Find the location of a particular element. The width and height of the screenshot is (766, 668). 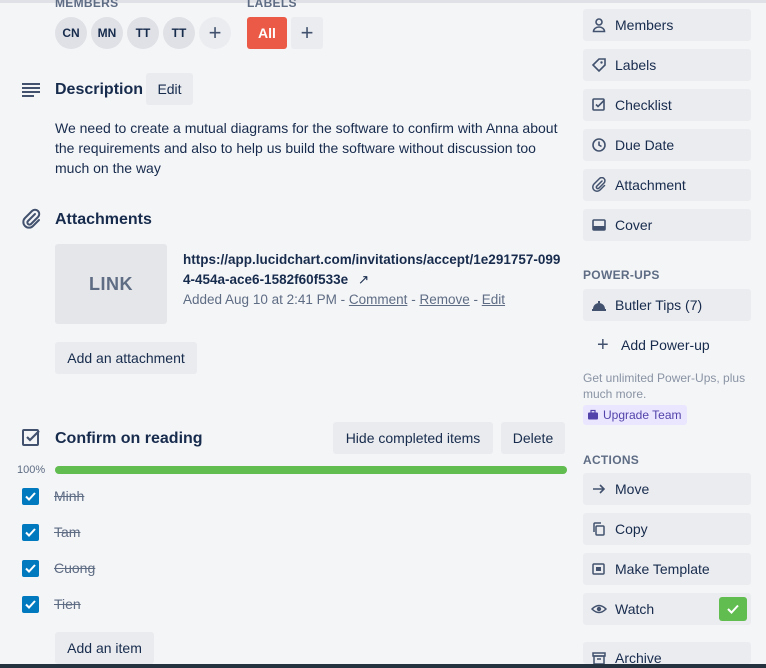

delete-checklist-button: Delete is located at coordinates (533, 438).